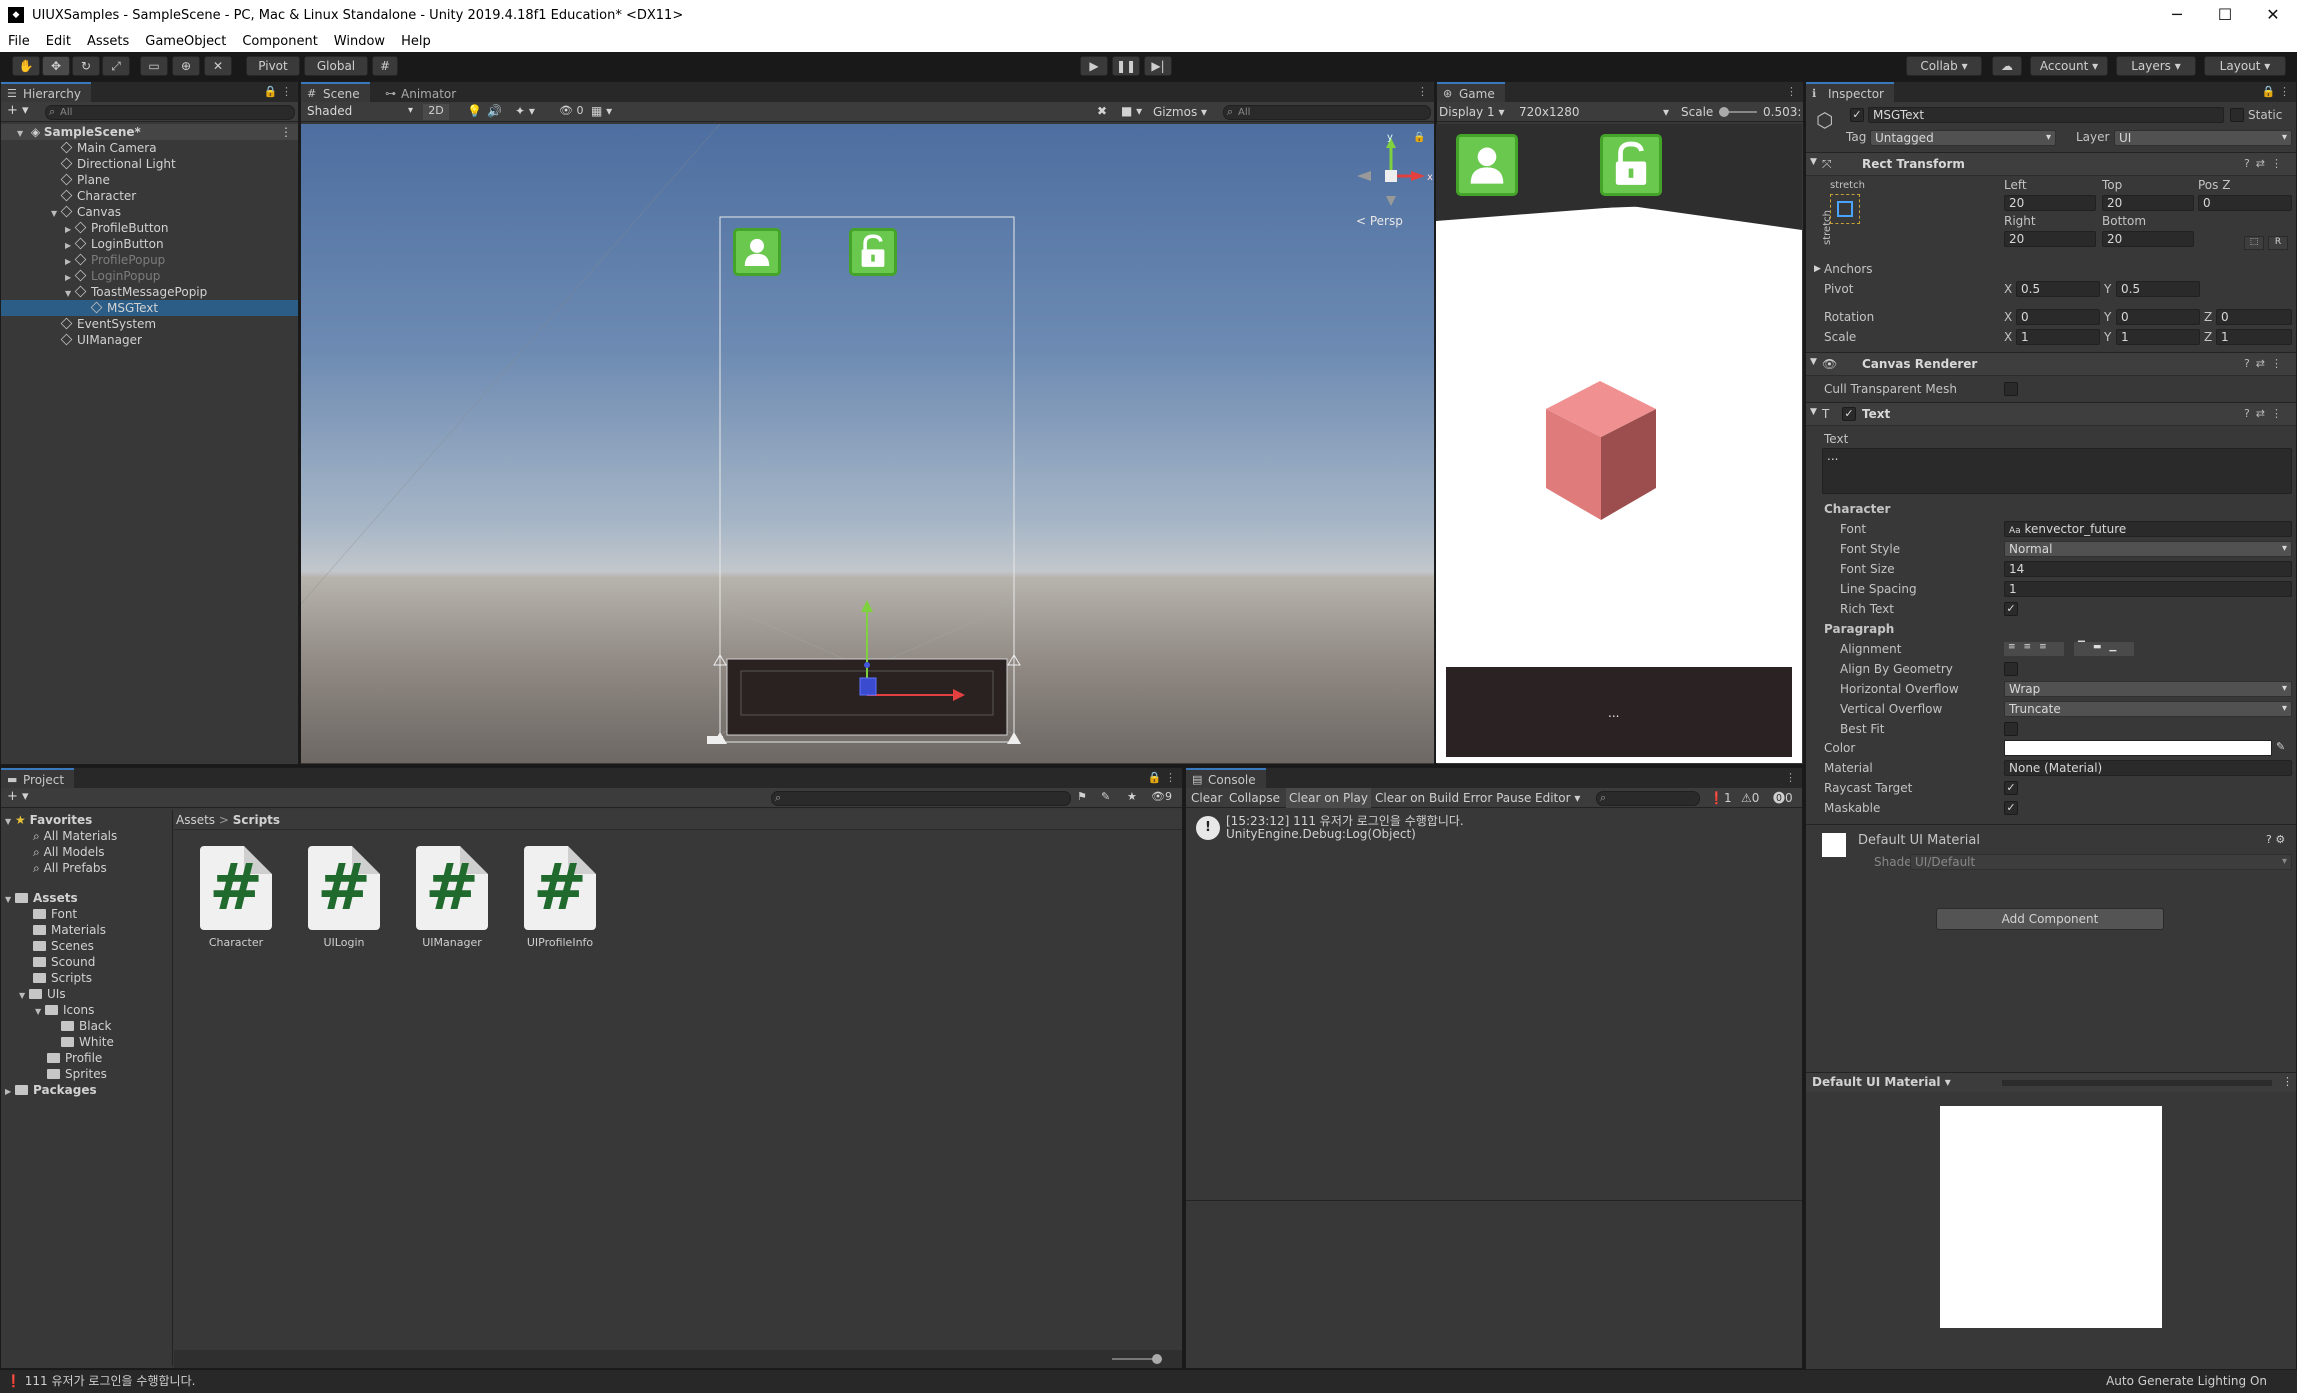 The width and height of the screenshot is (2297, 1393). I want to click on filter-type-icon: ⚑, so click(1082, 796).